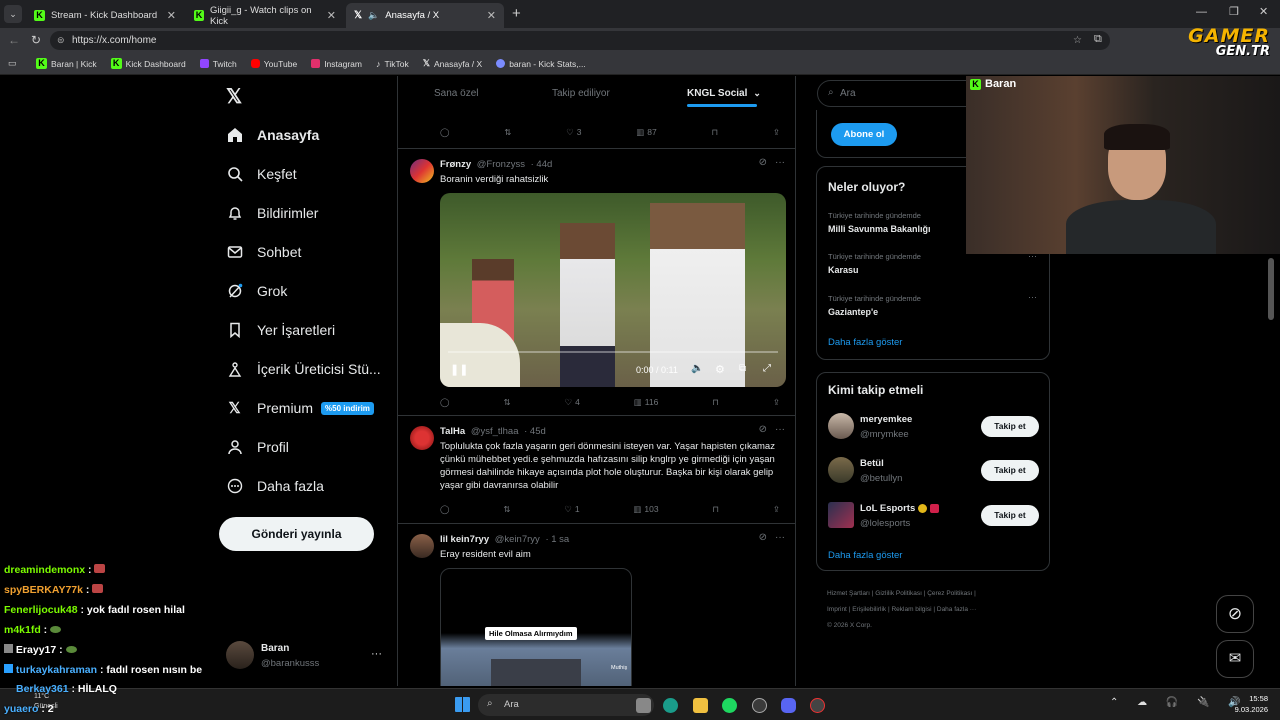 Image resolution: width=1280 pixels, height=720 pixels. I want to click on taskbar-search: ⌕ Ara, so click(566, 705).